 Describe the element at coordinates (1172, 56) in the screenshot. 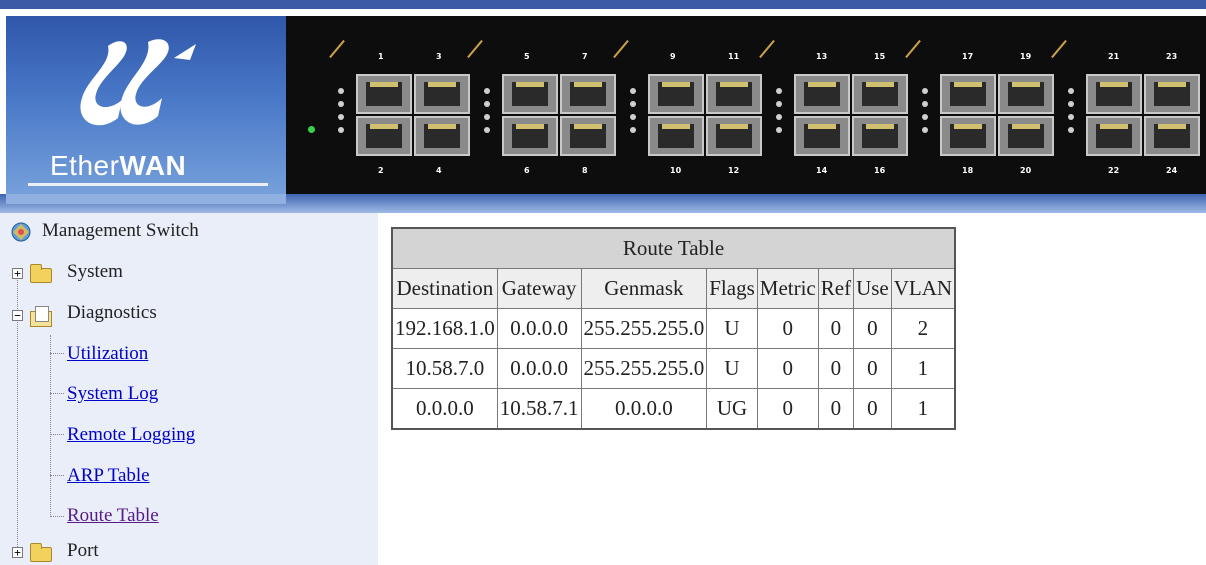

I see `port-number-top: 23` at that location.